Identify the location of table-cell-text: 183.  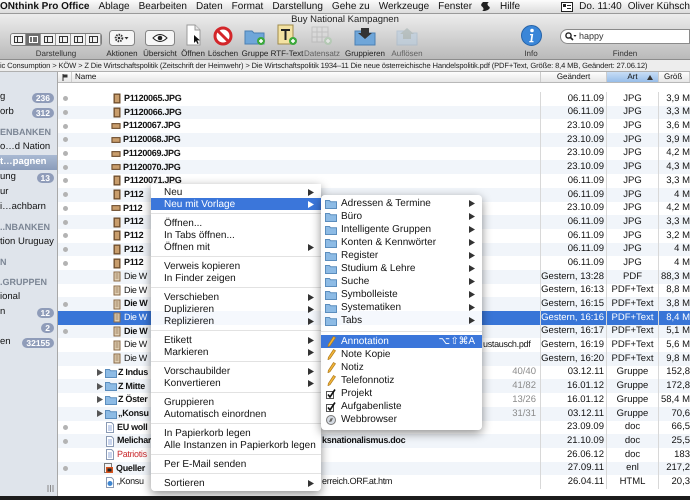
(681, 455).